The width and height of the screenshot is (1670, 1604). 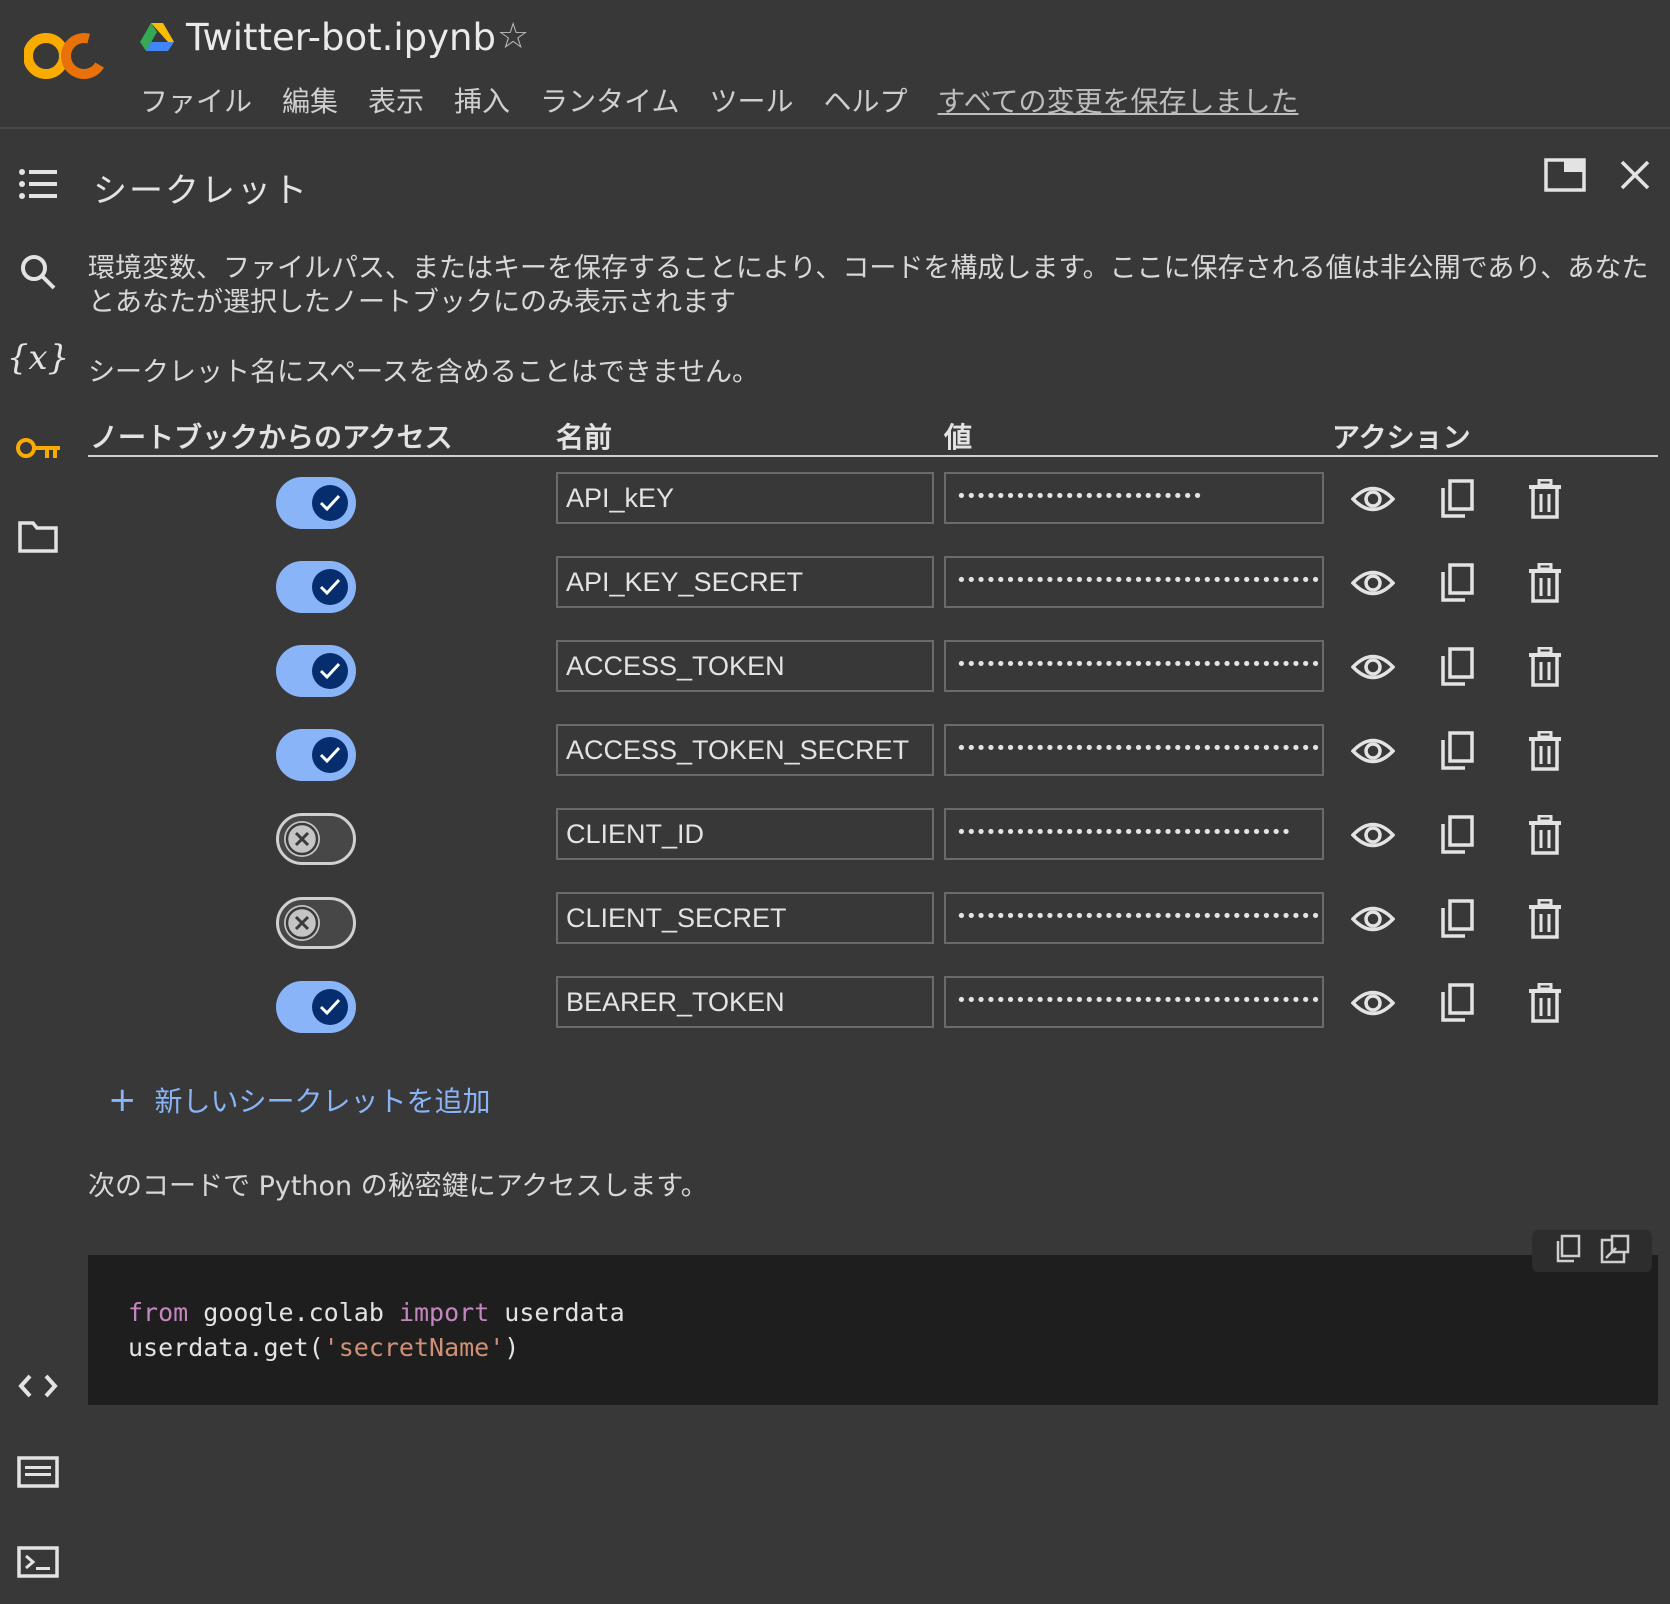 I want to click on secret-value-field: ••••••••••••••••••••••••••••••••••, so click(x=1134, y=834).